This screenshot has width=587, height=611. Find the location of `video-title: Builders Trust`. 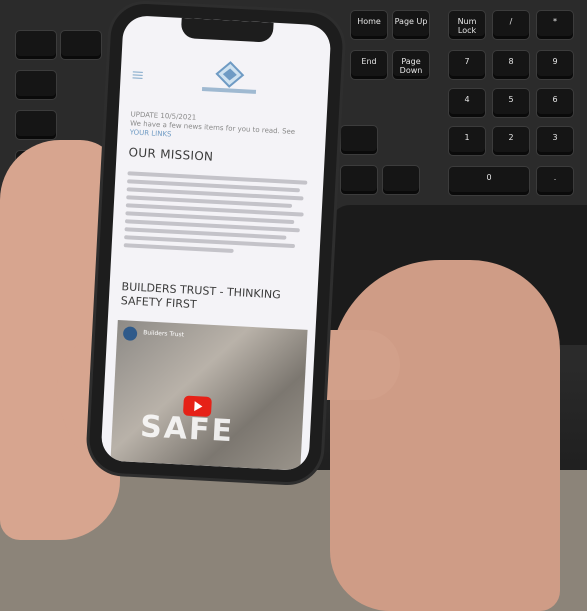

video-title: Builders Trust is located at coordinates (164, 334).